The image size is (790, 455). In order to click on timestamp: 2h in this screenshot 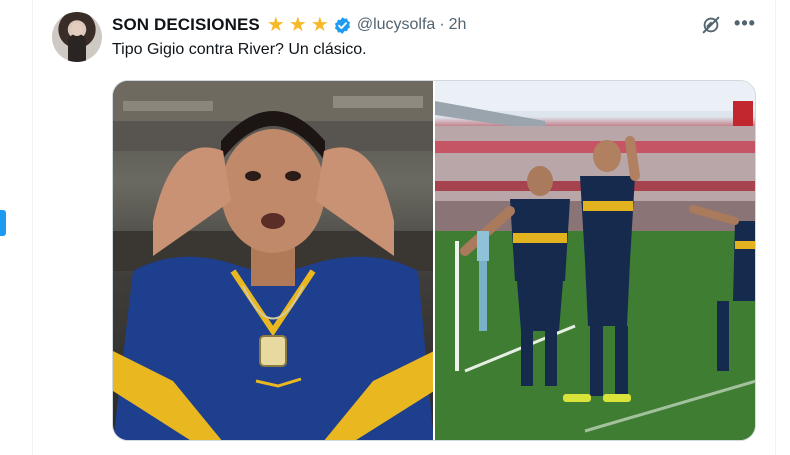, I will do `click(458, 25)`.